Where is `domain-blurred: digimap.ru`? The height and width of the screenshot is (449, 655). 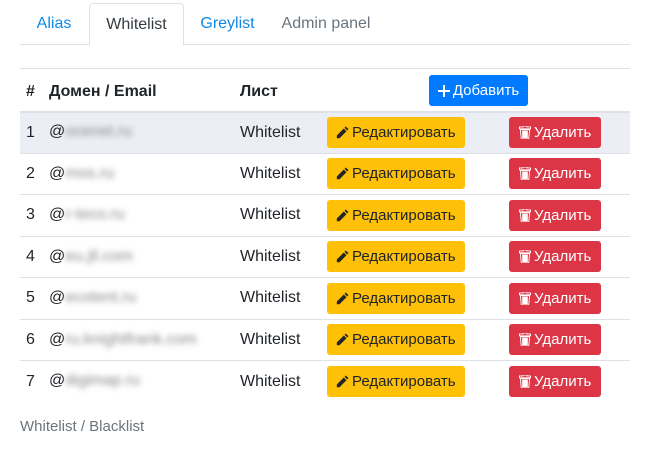 domain-blurred: digimap.ru is located at coordinates (102, 381).